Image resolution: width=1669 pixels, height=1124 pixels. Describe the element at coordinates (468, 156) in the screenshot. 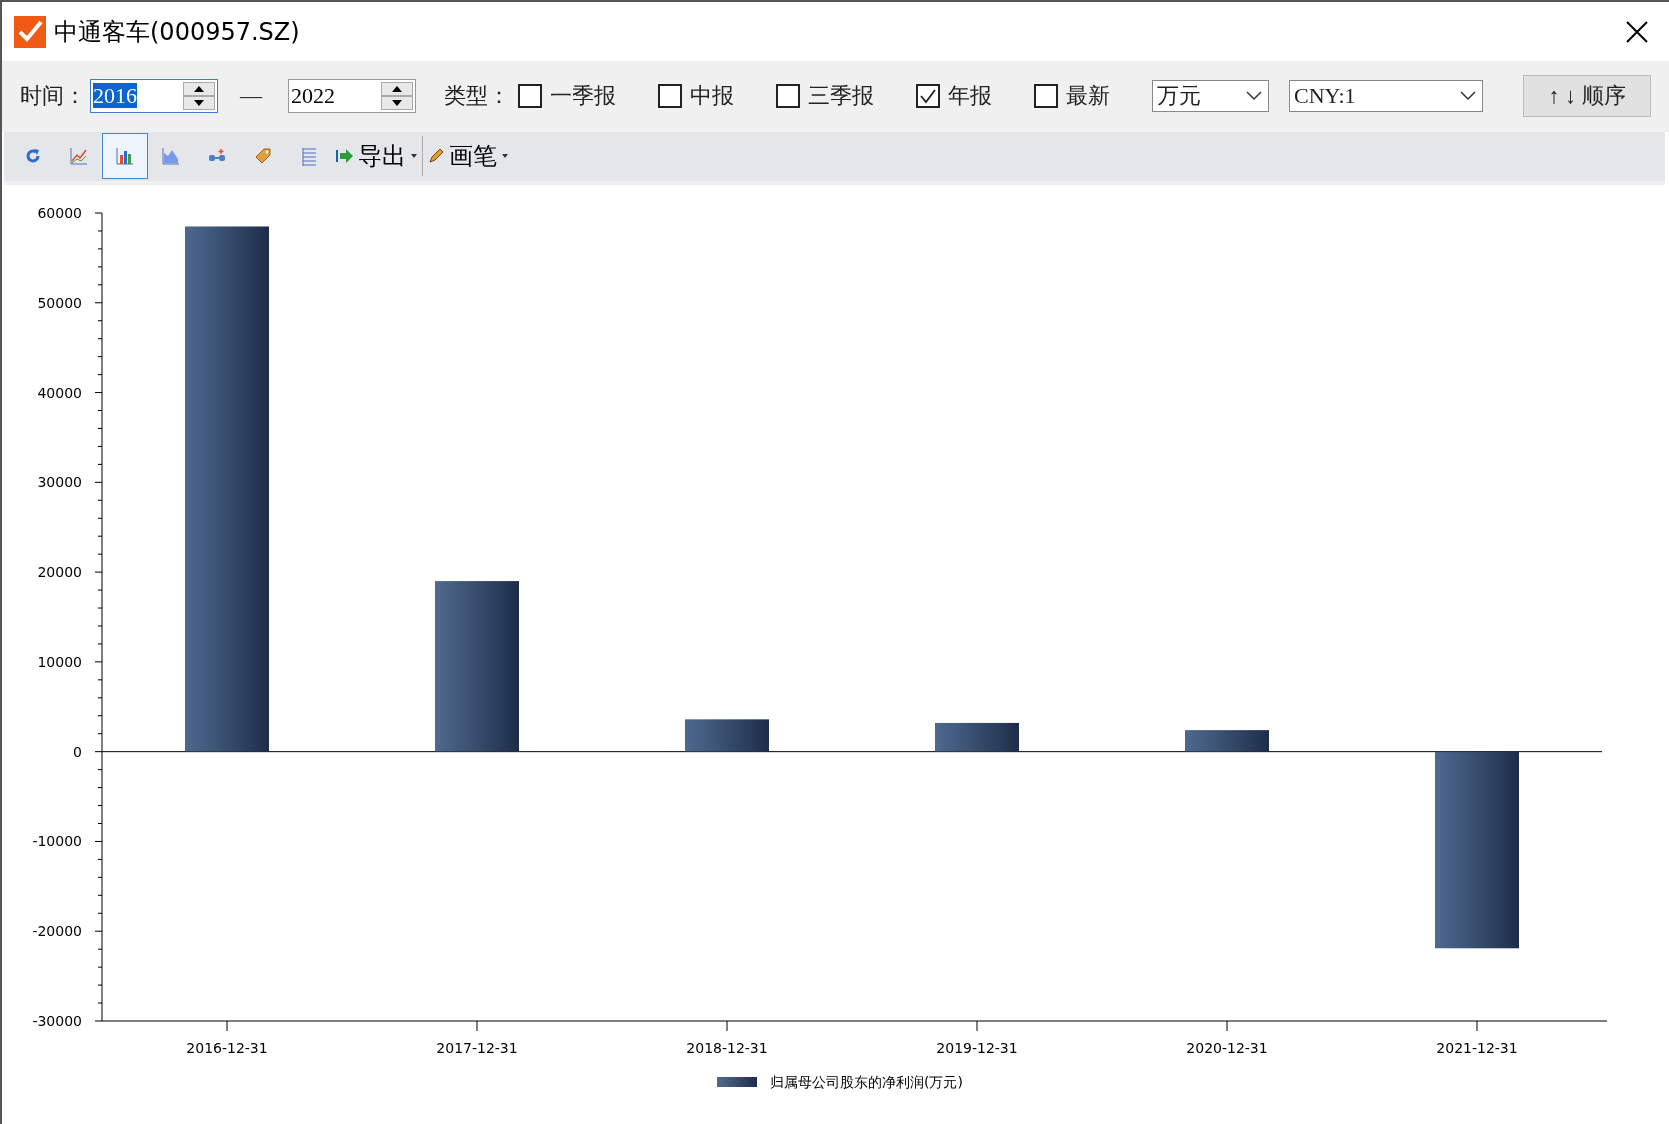

I see `pen-menu: 画笔` at that location.